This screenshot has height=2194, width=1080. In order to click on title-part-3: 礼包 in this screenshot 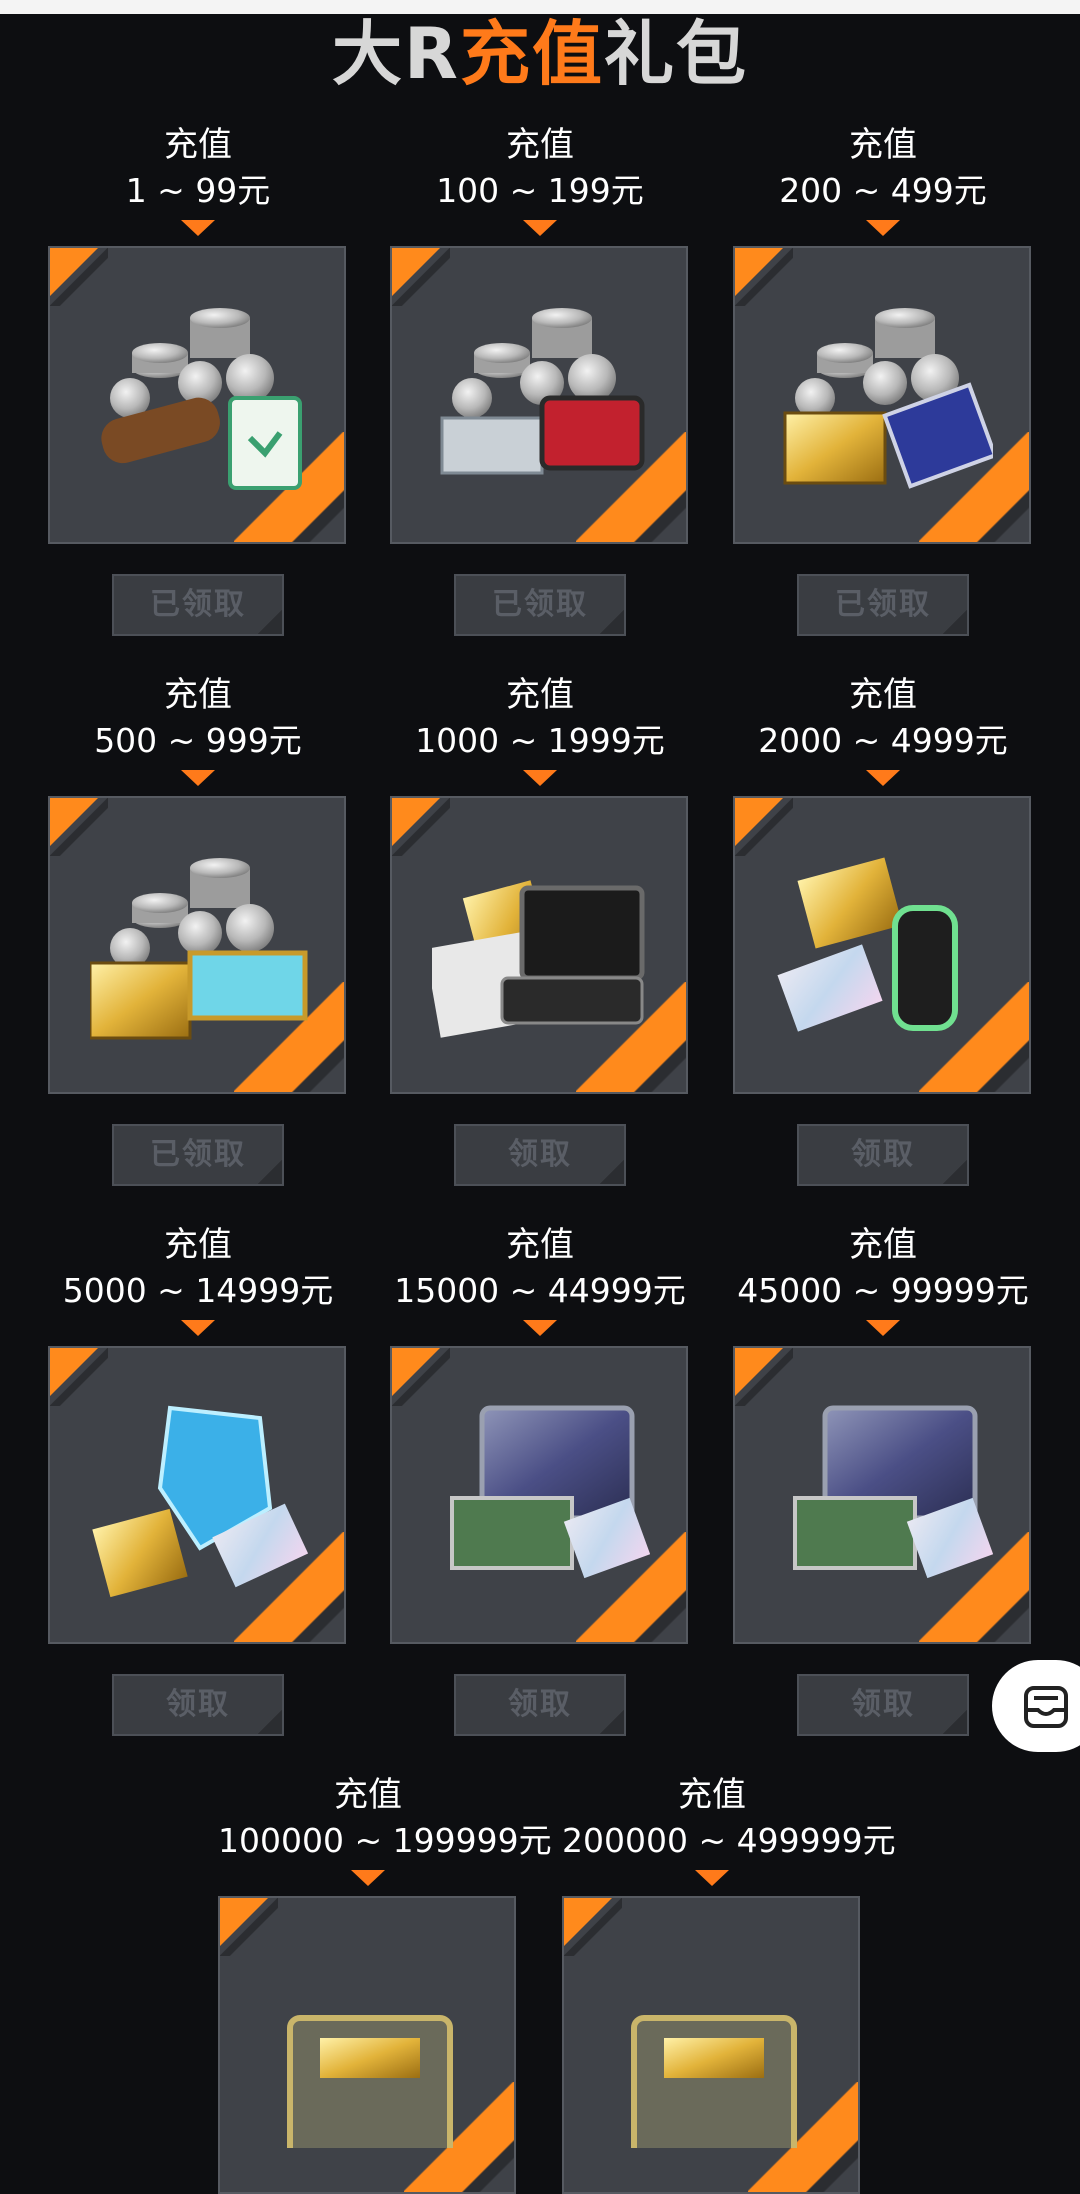, I will do `click(675, 54)`.